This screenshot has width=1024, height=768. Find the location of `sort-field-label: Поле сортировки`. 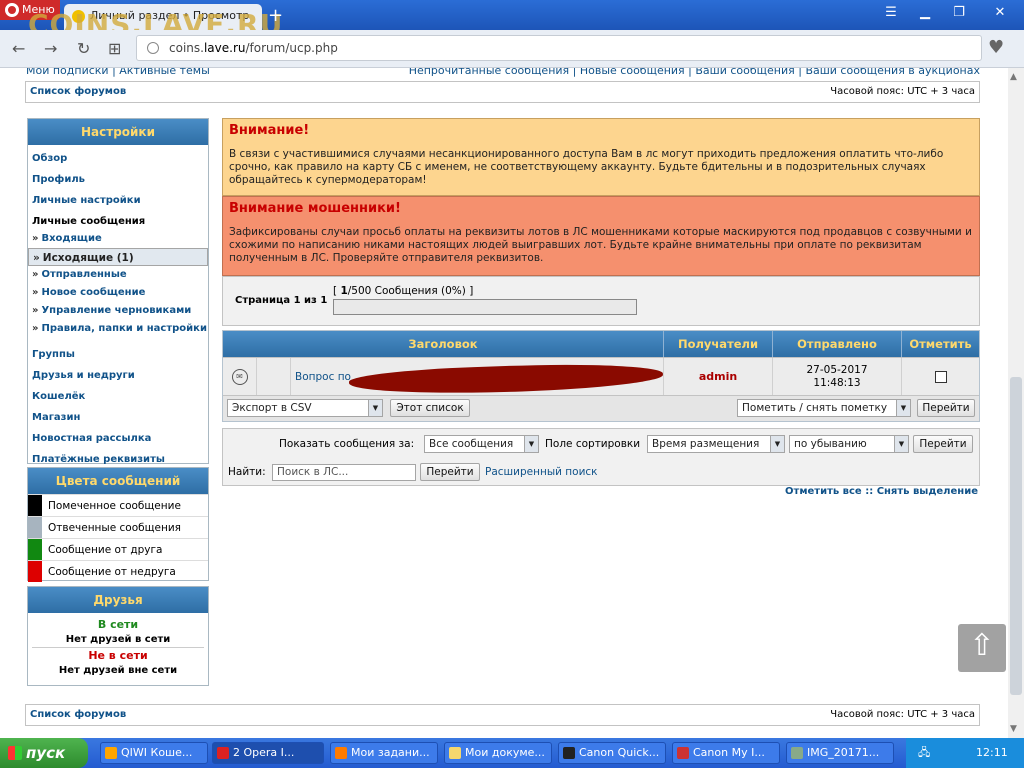

sort-field-label: Поле сортировки is located at coordinates (593, 444).